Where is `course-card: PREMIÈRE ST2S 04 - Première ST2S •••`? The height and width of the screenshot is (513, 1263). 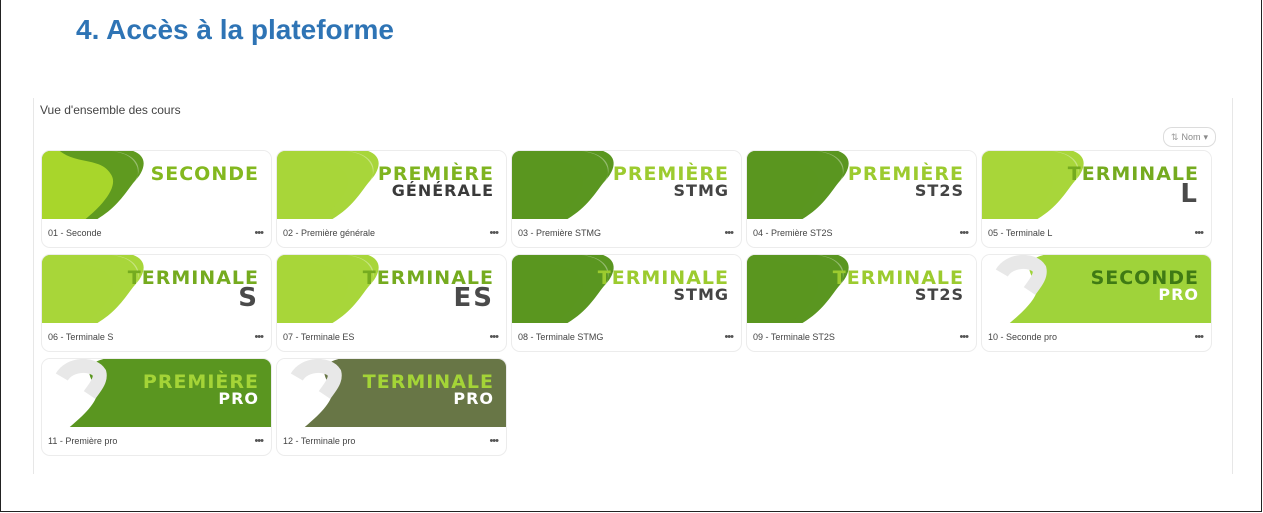
course-card: PREMIÈRE ST2S 04 - Première ST2S ••• is located at coordinates (861, 199).